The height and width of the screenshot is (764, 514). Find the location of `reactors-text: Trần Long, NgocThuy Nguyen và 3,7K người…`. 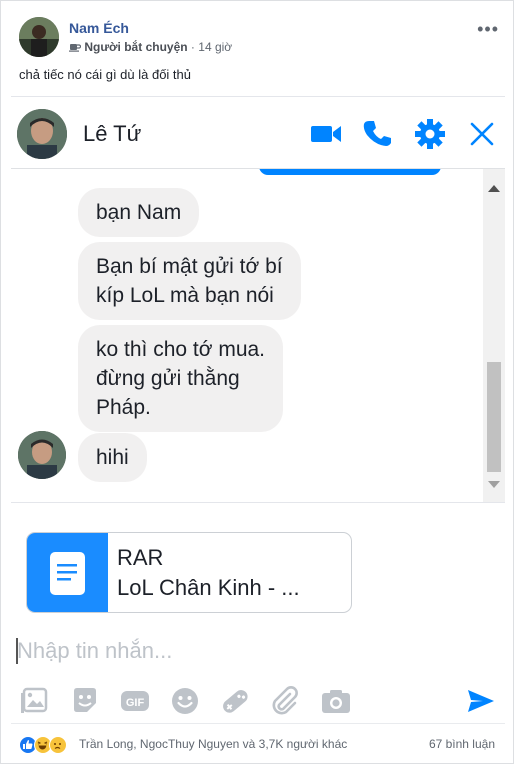

reactors-text: Trần Long, NgocThuy Nguyen và 3,7K người… is located at coordinates (213, 744).